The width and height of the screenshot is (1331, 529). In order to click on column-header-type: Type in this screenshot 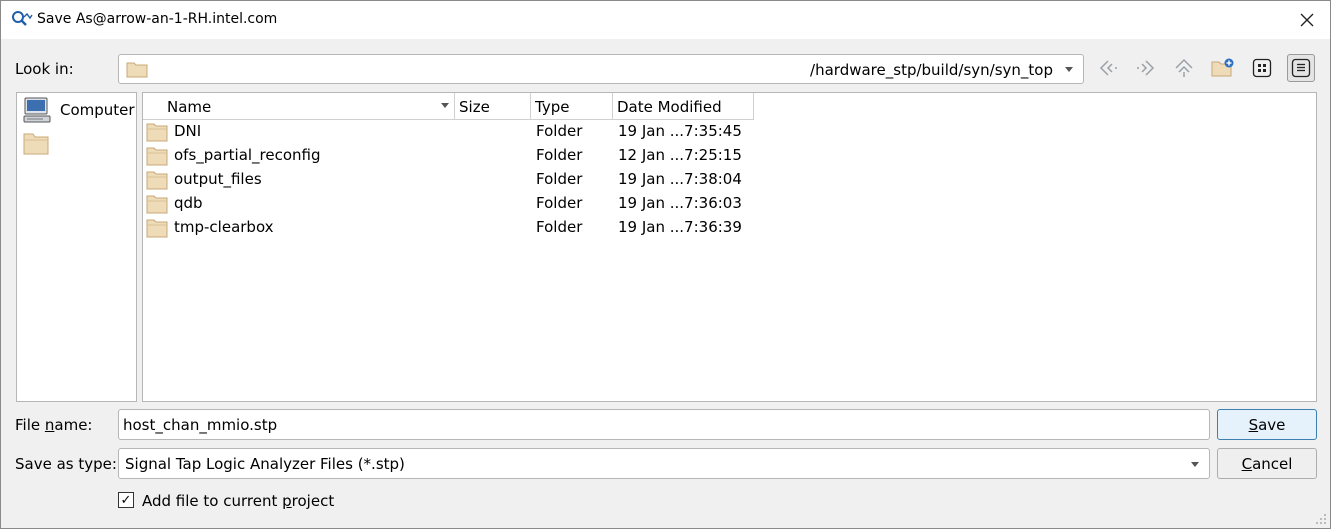, I will do `click(572, 106)`.